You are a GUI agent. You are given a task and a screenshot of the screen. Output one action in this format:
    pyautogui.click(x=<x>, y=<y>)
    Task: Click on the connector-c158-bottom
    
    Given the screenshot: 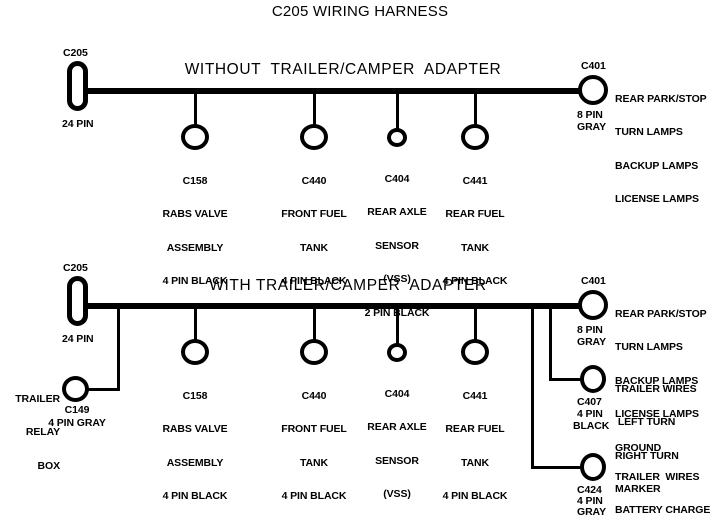 What is the action you would take?
    pyautogui.click(x=195, y=352)
    